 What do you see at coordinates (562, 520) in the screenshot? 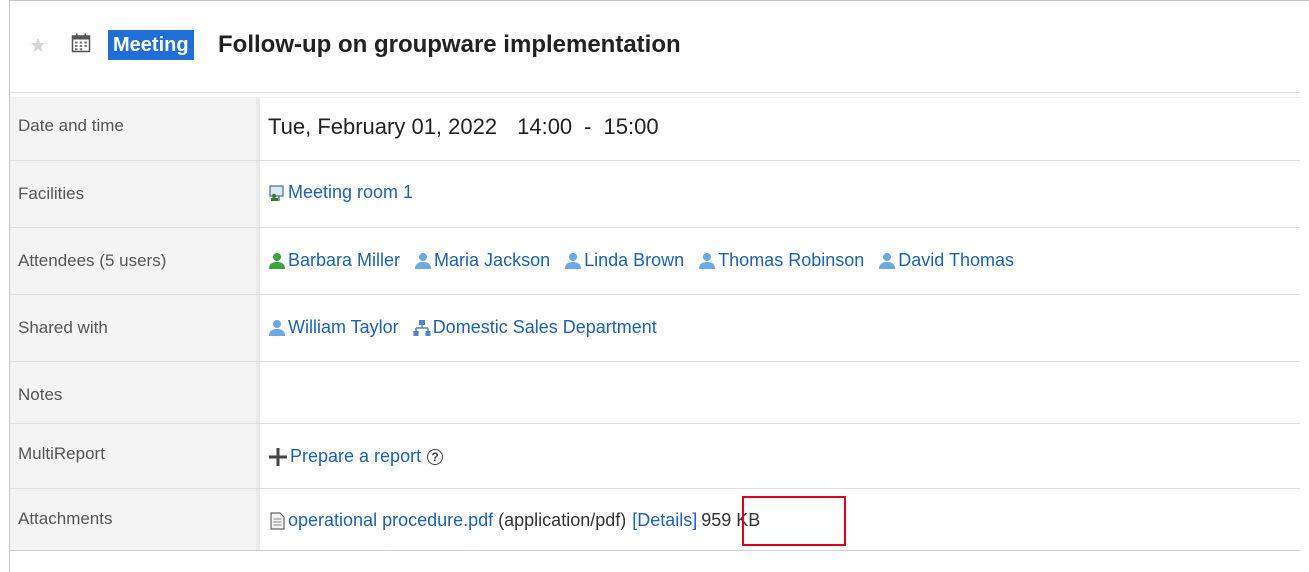
I see `attachment-mime-type: (application/pdf)` at bounding box center [562, 520].